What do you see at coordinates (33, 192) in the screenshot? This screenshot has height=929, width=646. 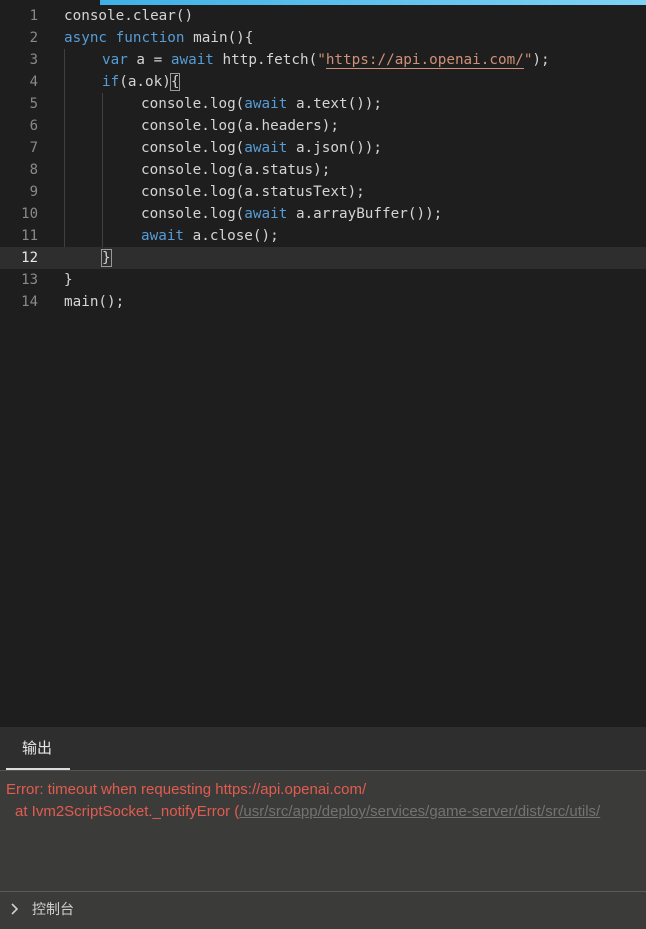 I see `line-number: 9` at bounding box center [33, 192].